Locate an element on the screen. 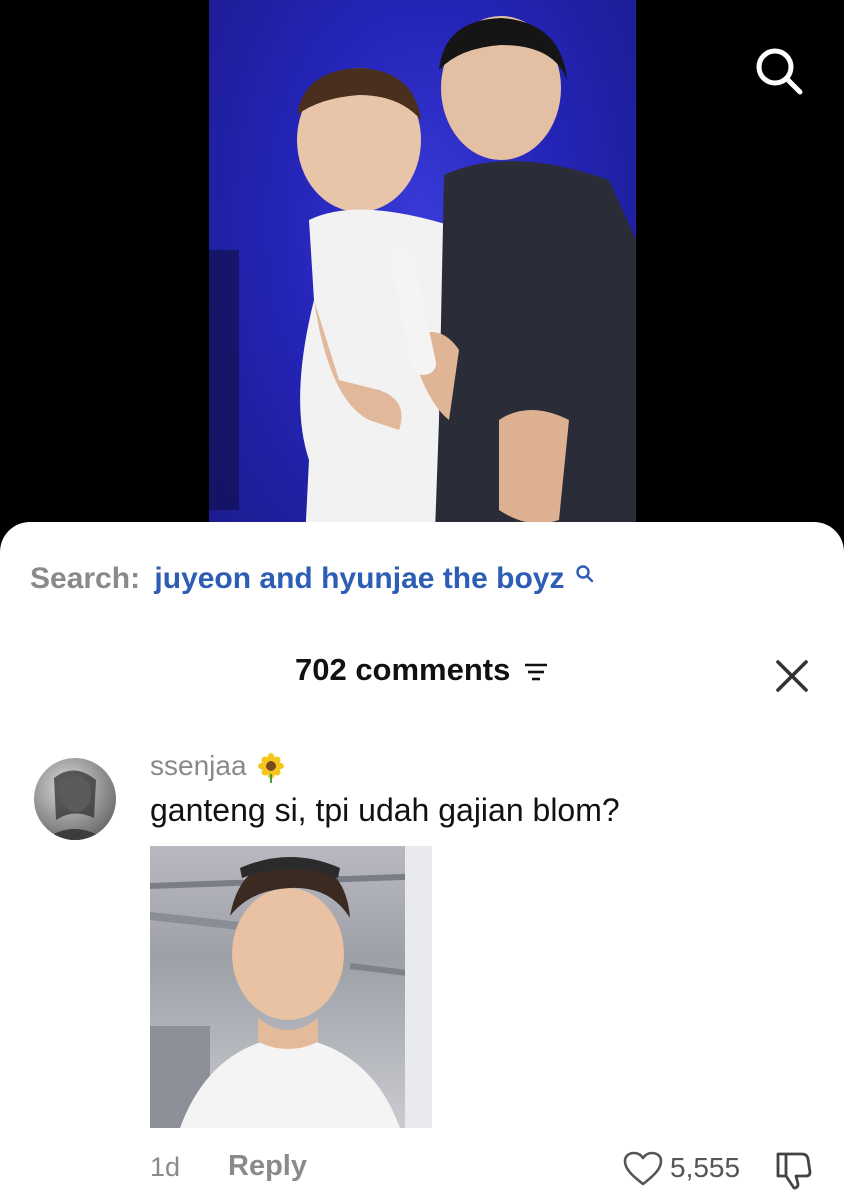 Image resolution: width=844 pixels, height=1200 pixels. comment-photo is located at coordinates (291, 987).